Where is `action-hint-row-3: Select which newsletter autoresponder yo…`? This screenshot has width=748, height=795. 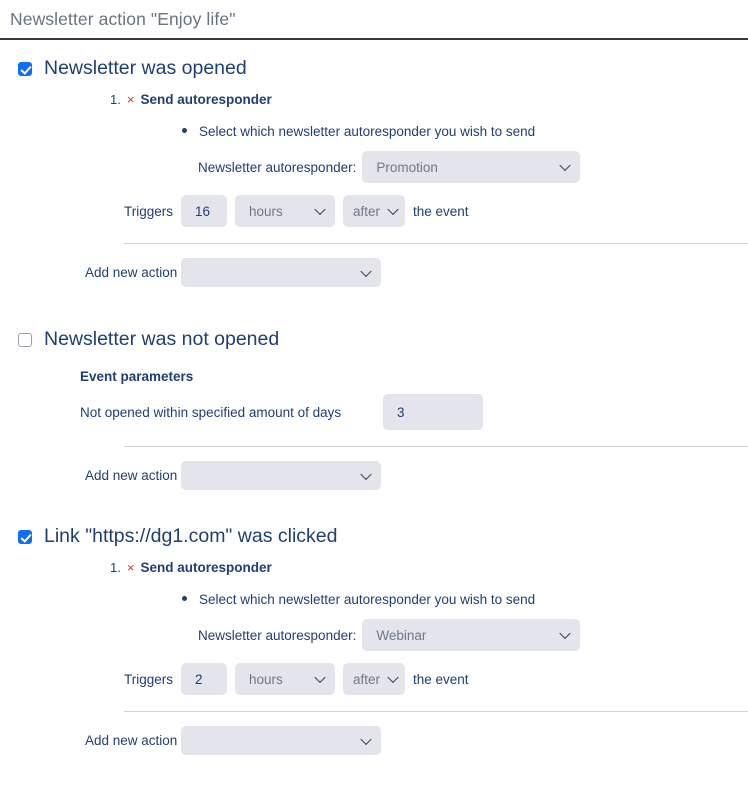
action-hint-row-3: Select which newsletter autoresponder yo… is located at coordinates (374, 599).